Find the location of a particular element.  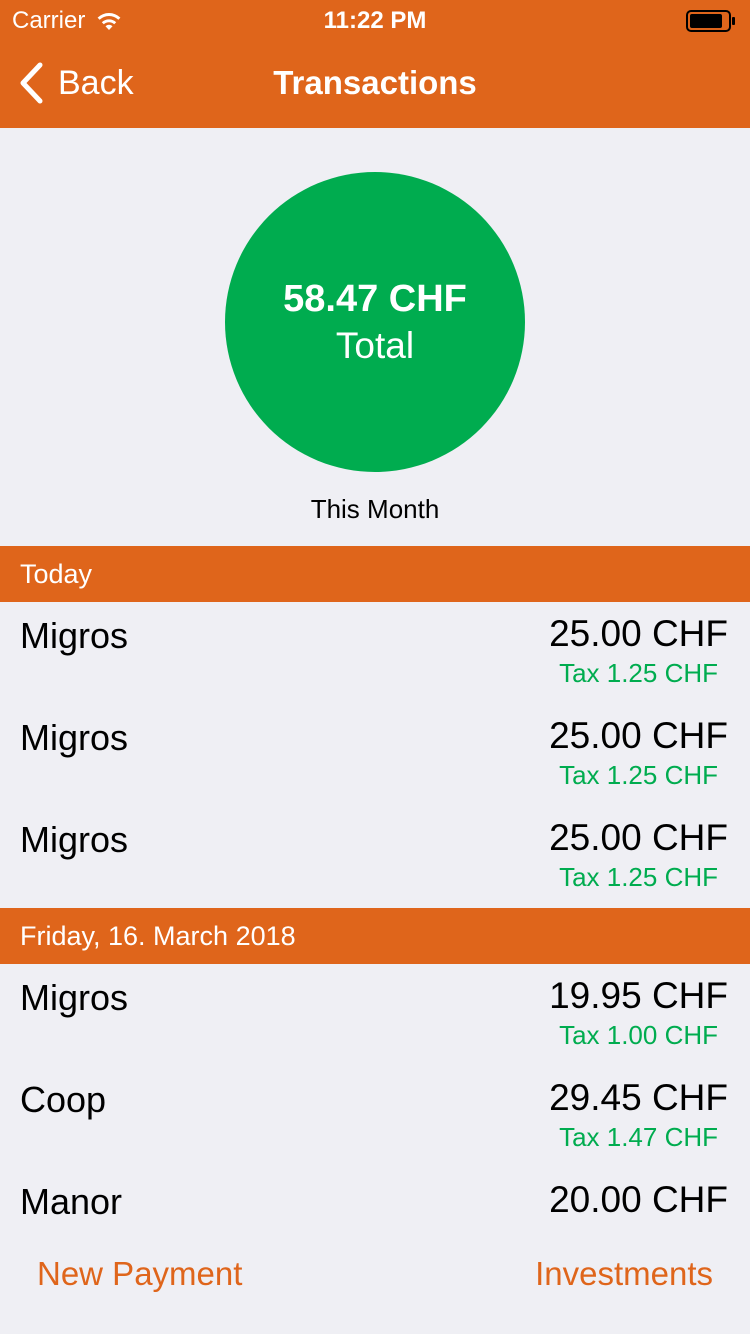

battery-icon is located at coordinates (710, 21).